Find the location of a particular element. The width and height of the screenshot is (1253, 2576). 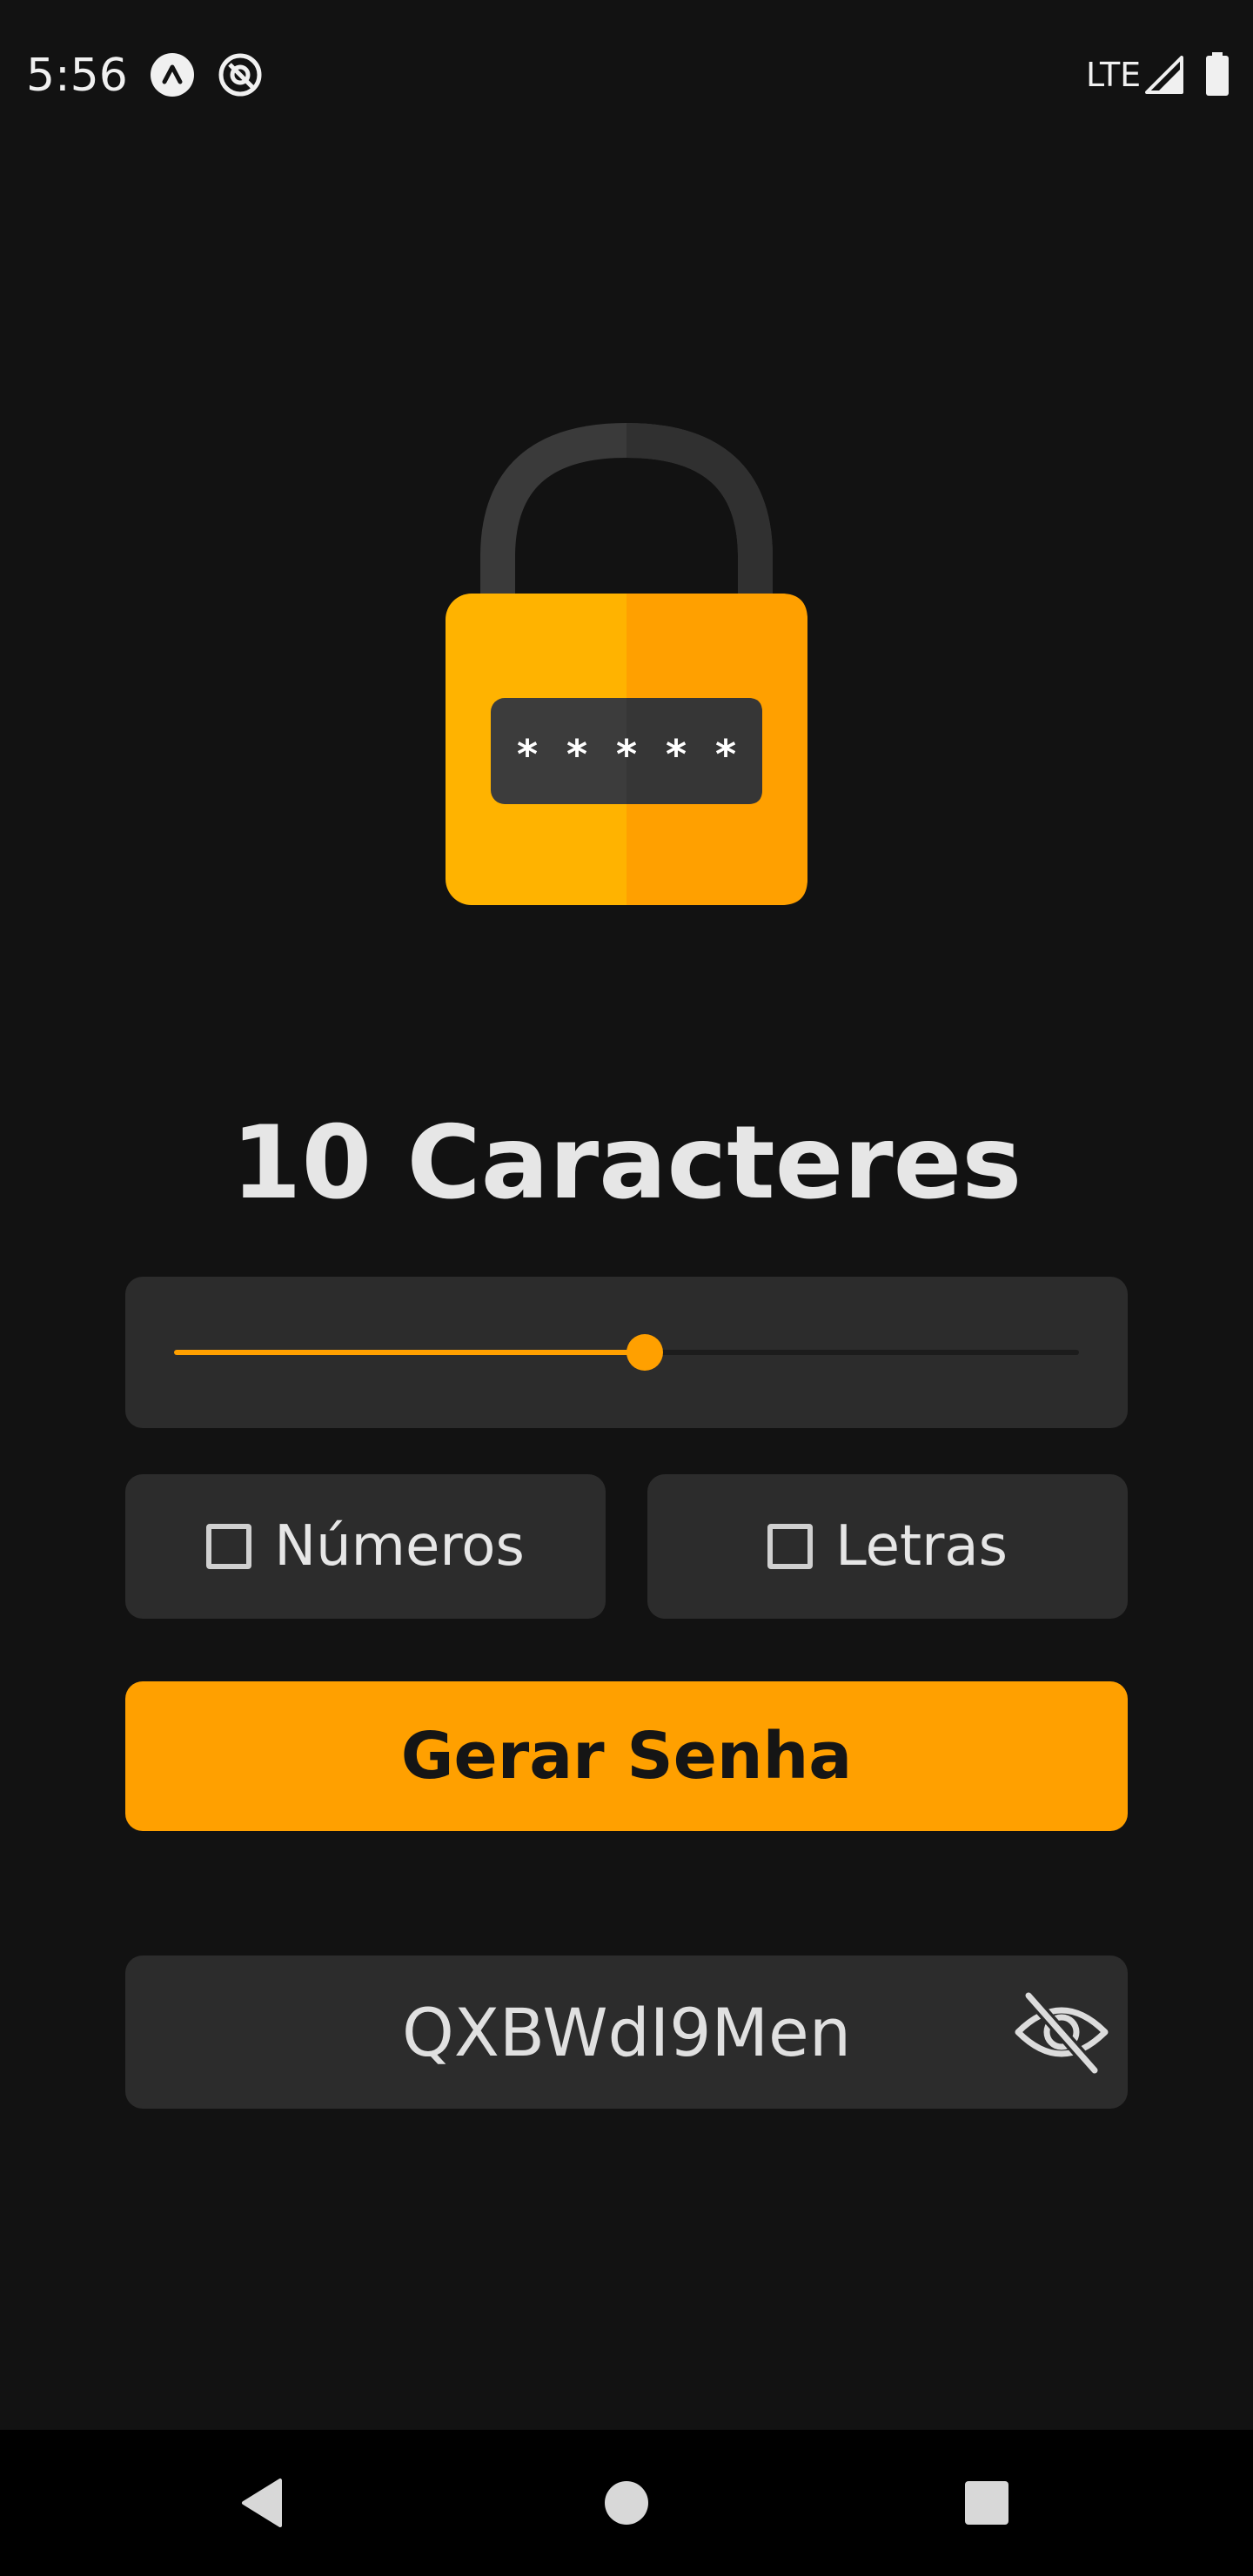

password-display: QXBWdI9Men is located at coordinates (626, 2032).